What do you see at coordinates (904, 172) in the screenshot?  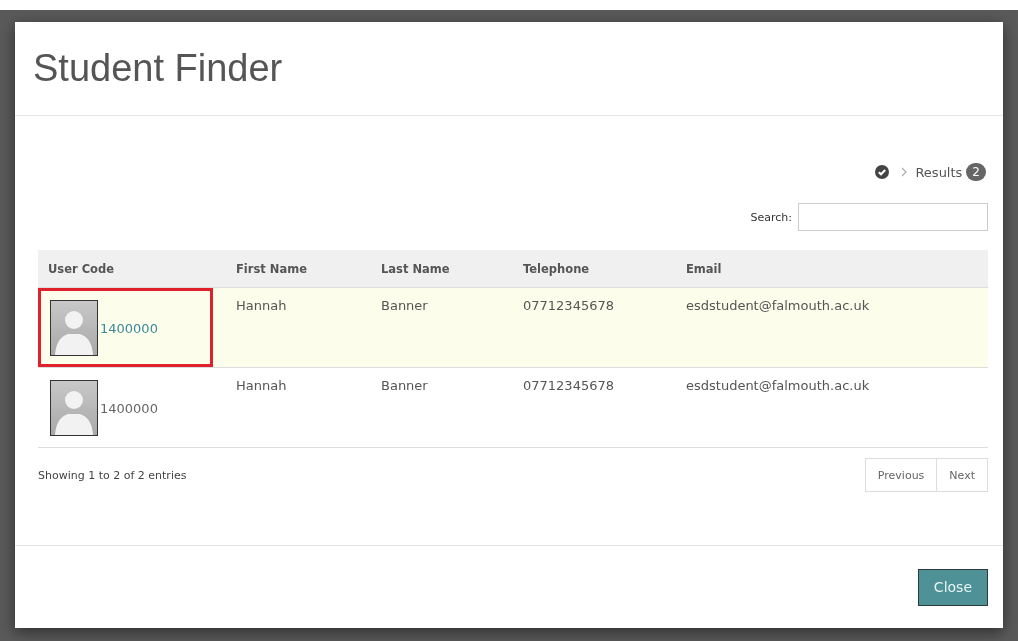 I see `chevron-icon` at bounding box center [904, 172].